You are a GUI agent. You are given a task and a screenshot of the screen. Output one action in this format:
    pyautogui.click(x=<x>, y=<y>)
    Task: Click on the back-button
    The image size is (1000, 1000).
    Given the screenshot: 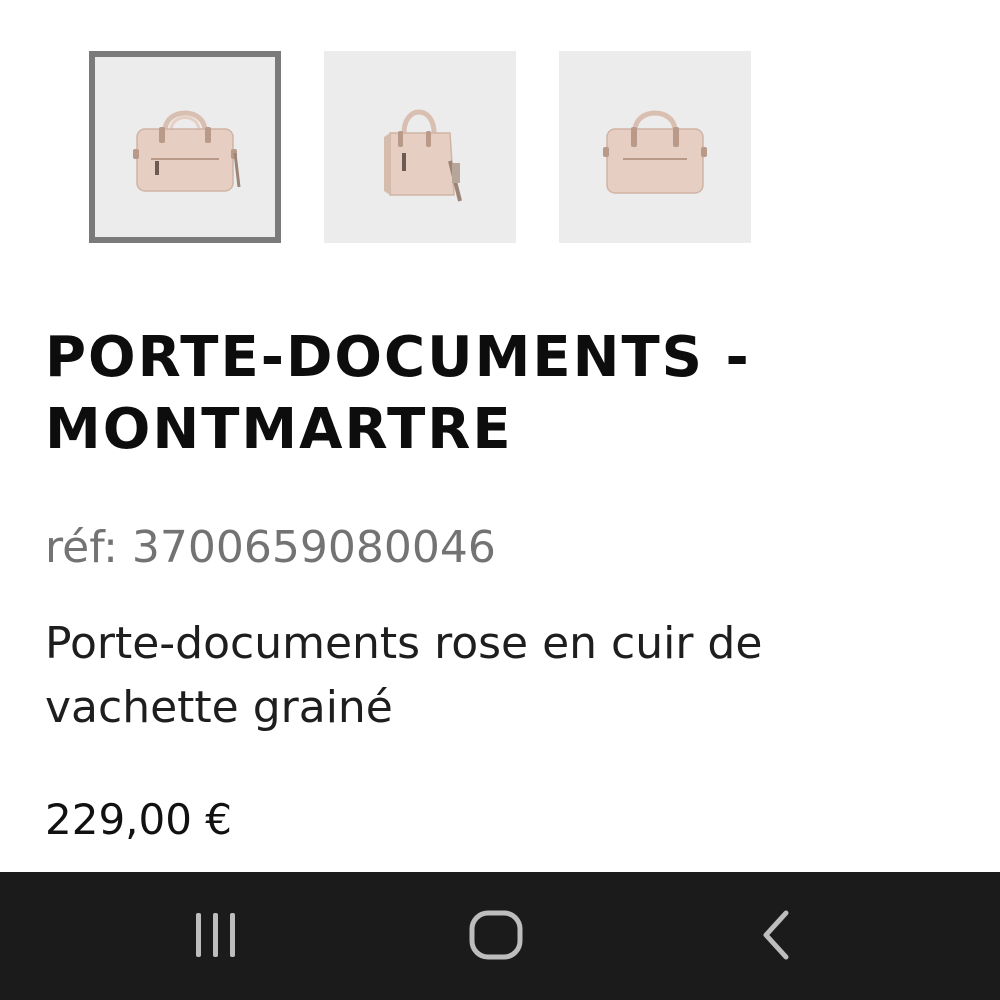 What is the action you would take?
    pyautogui.click(x=776, y=935)
    